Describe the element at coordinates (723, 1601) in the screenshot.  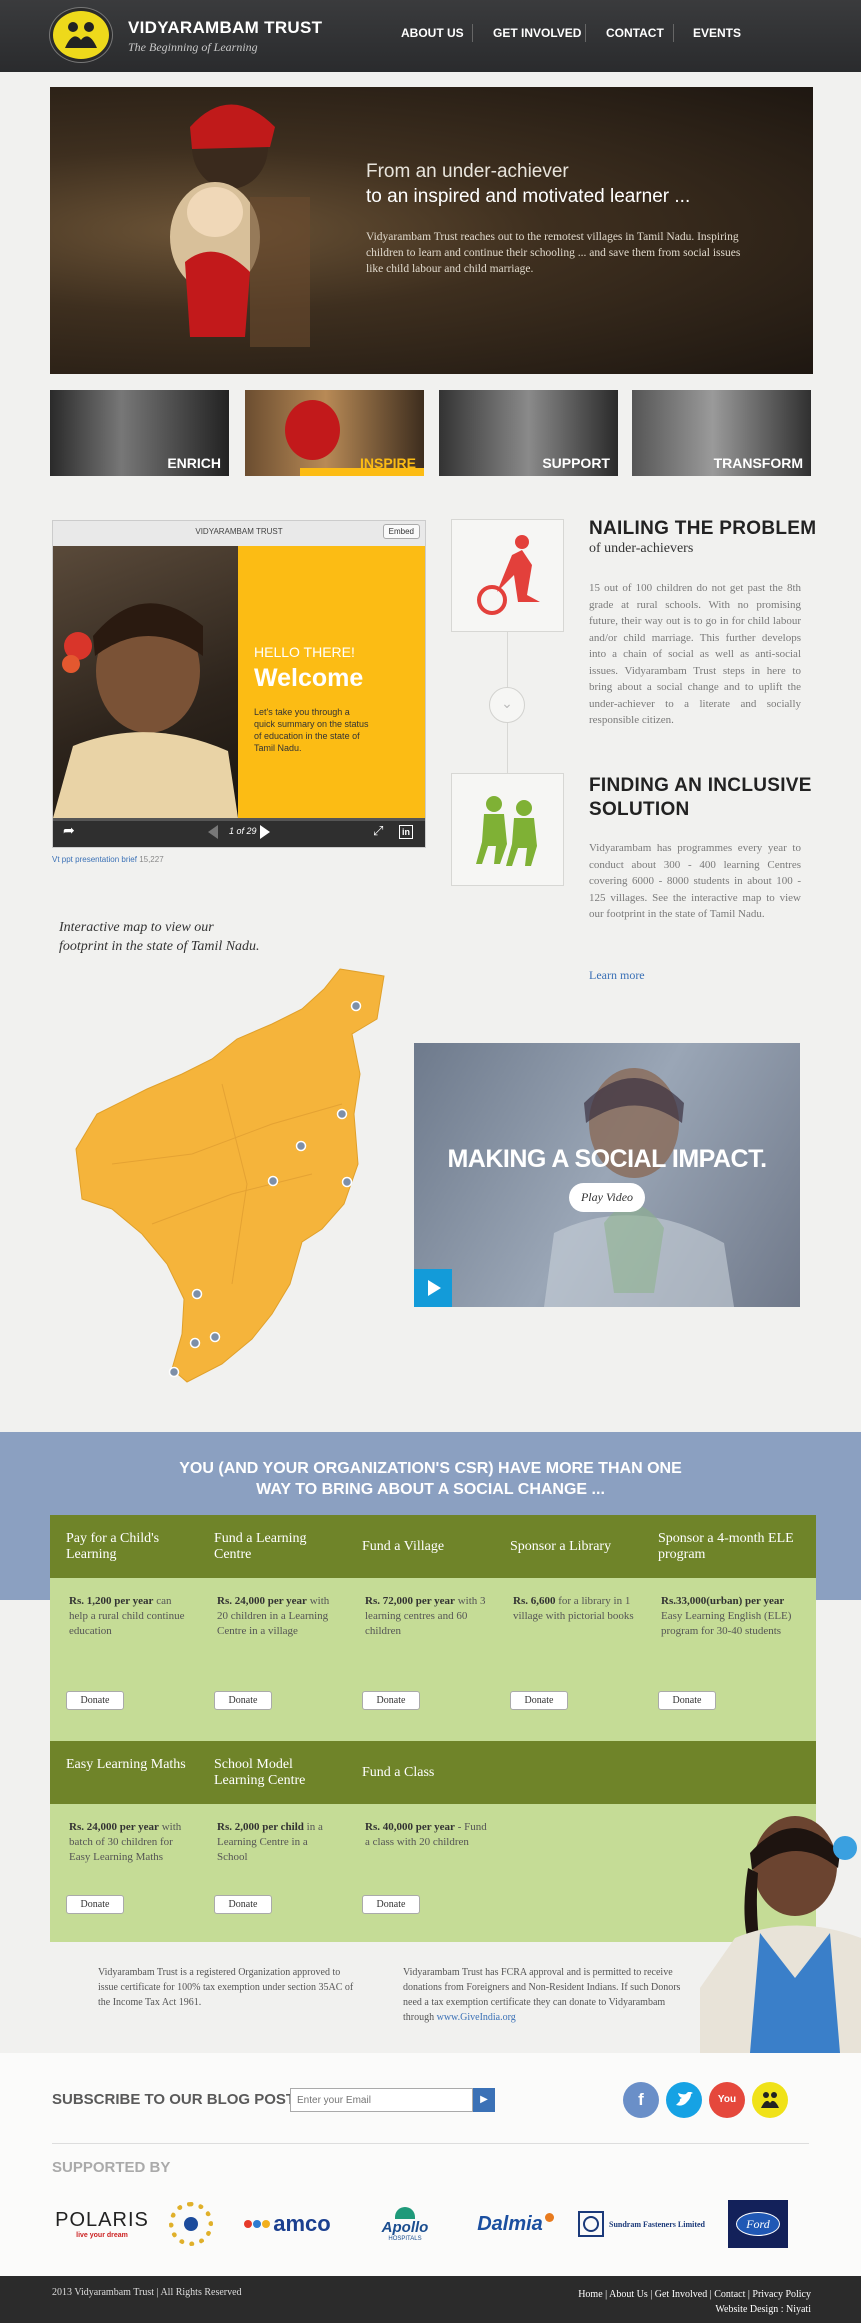
I see `card-amount: Rs.33,000(urban) per year` at that location.